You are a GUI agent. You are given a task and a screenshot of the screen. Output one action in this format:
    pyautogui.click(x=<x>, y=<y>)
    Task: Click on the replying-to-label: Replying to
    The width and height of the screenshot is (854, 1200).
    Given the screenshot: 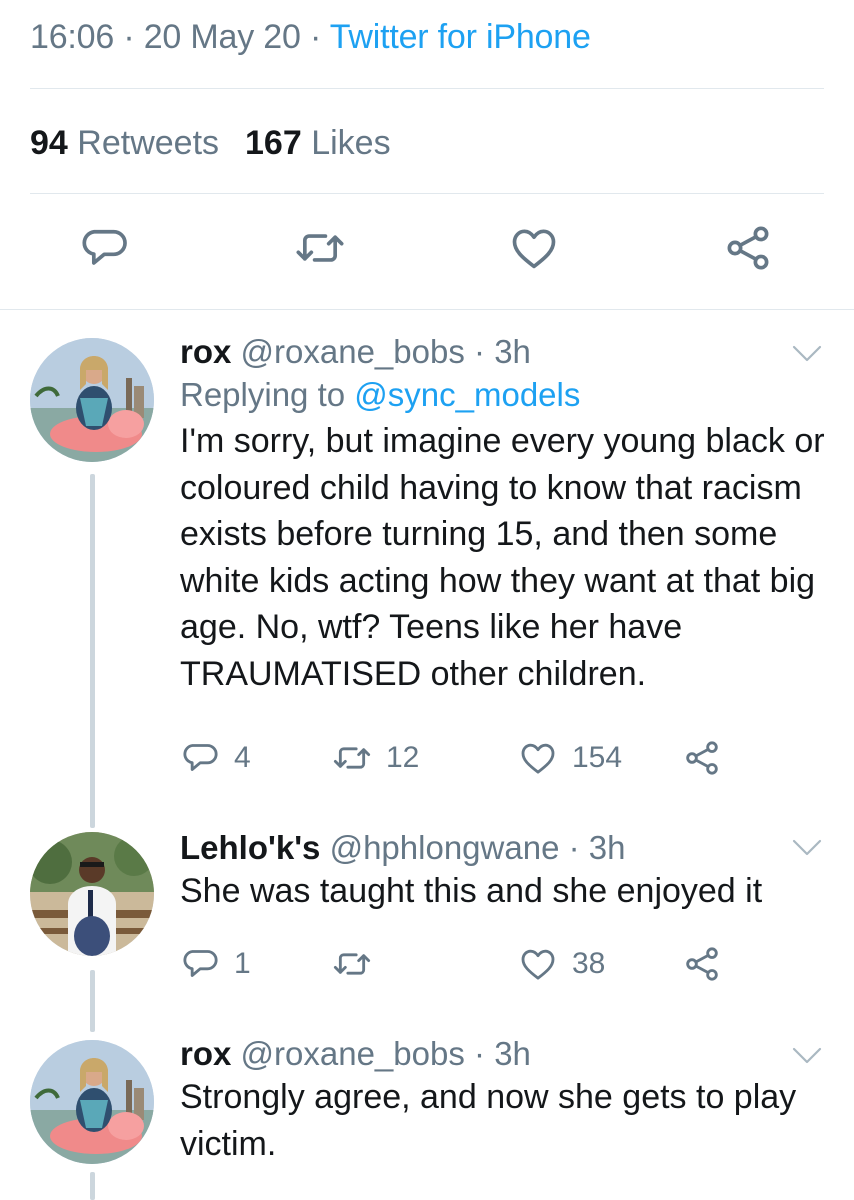 What is the action you would take?
    pyautogui.click(x=263, y=394)
    